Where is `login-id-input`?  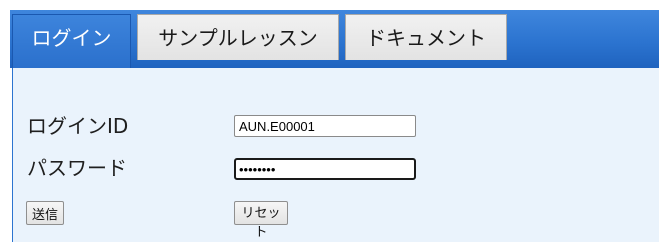 login-id-input is located at coordinates (325, 126).